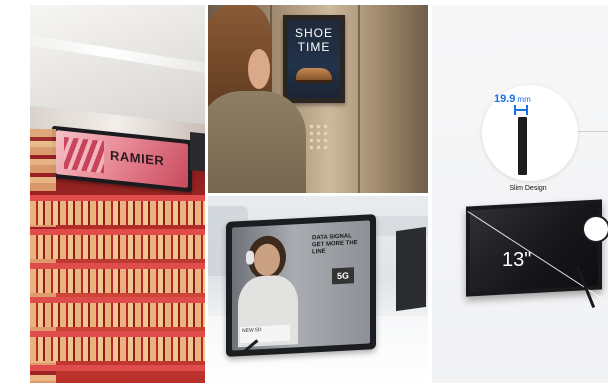  What do you see at coordinates (517, 260) in the screenshot?
I see `screen-size-label: 13"` at bounding box center [517, 260].